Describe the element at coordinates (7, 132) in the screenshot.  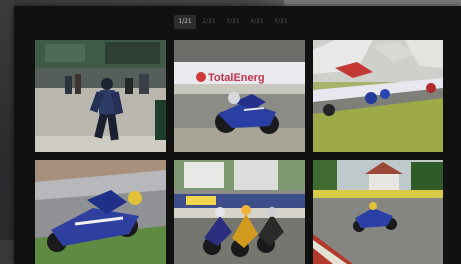
I see `backdrop-left` at that location.